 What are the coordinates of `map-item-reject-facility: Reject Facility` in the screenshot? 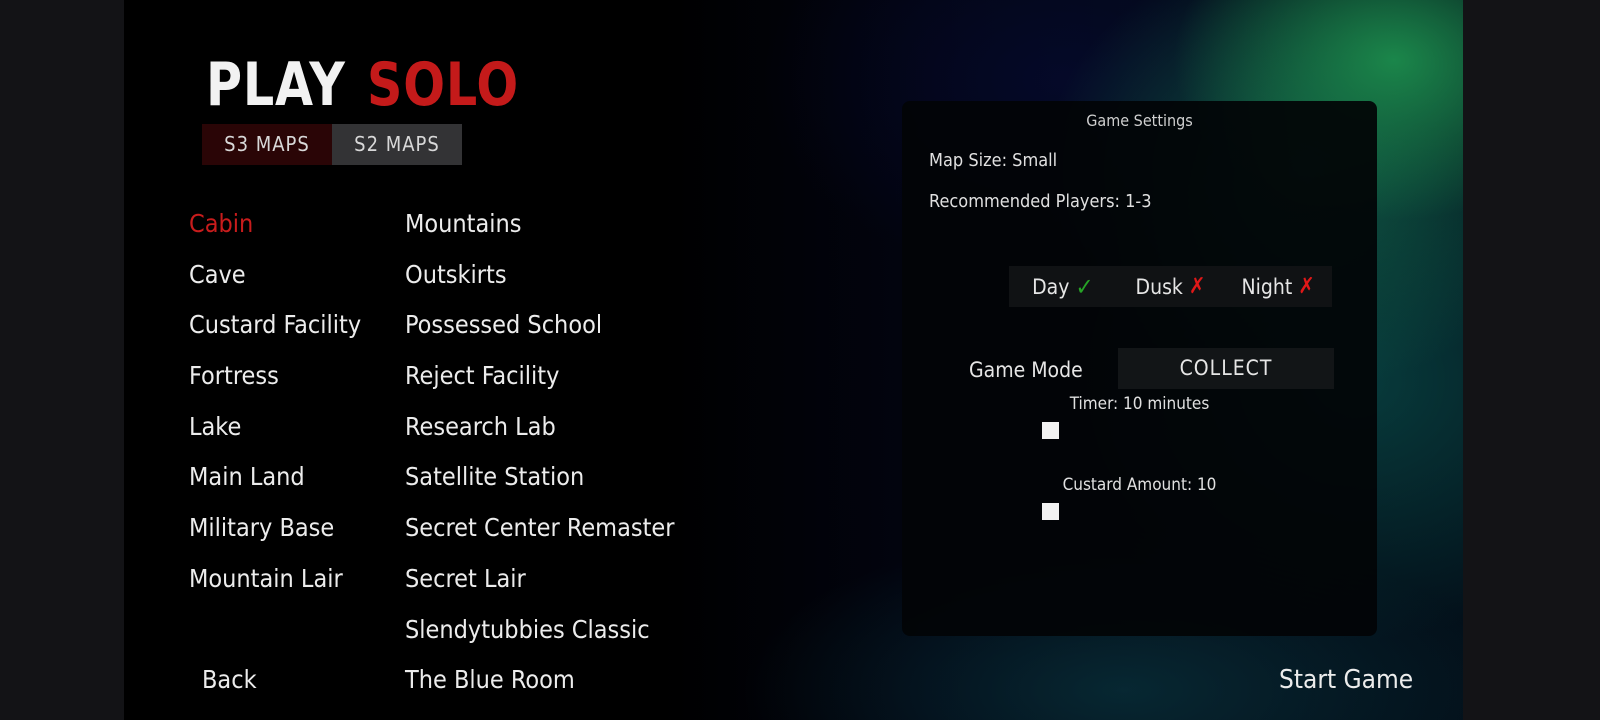 It's located at (539, 378).